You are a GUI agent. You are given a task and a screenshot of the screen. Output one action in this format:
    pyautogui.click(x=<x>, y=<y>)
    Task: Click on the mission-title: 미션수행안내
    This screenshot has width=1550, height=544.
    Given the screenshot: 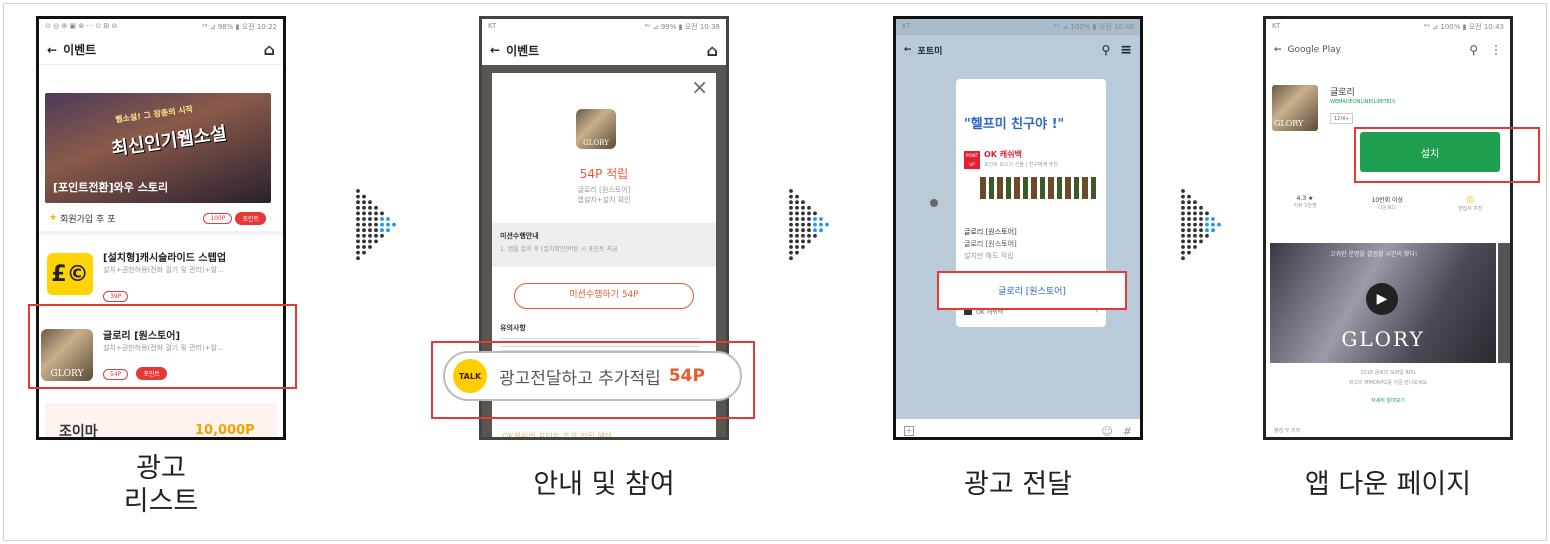 What is the action you would take?
    pyautogui.click(x=519, y=236)
    